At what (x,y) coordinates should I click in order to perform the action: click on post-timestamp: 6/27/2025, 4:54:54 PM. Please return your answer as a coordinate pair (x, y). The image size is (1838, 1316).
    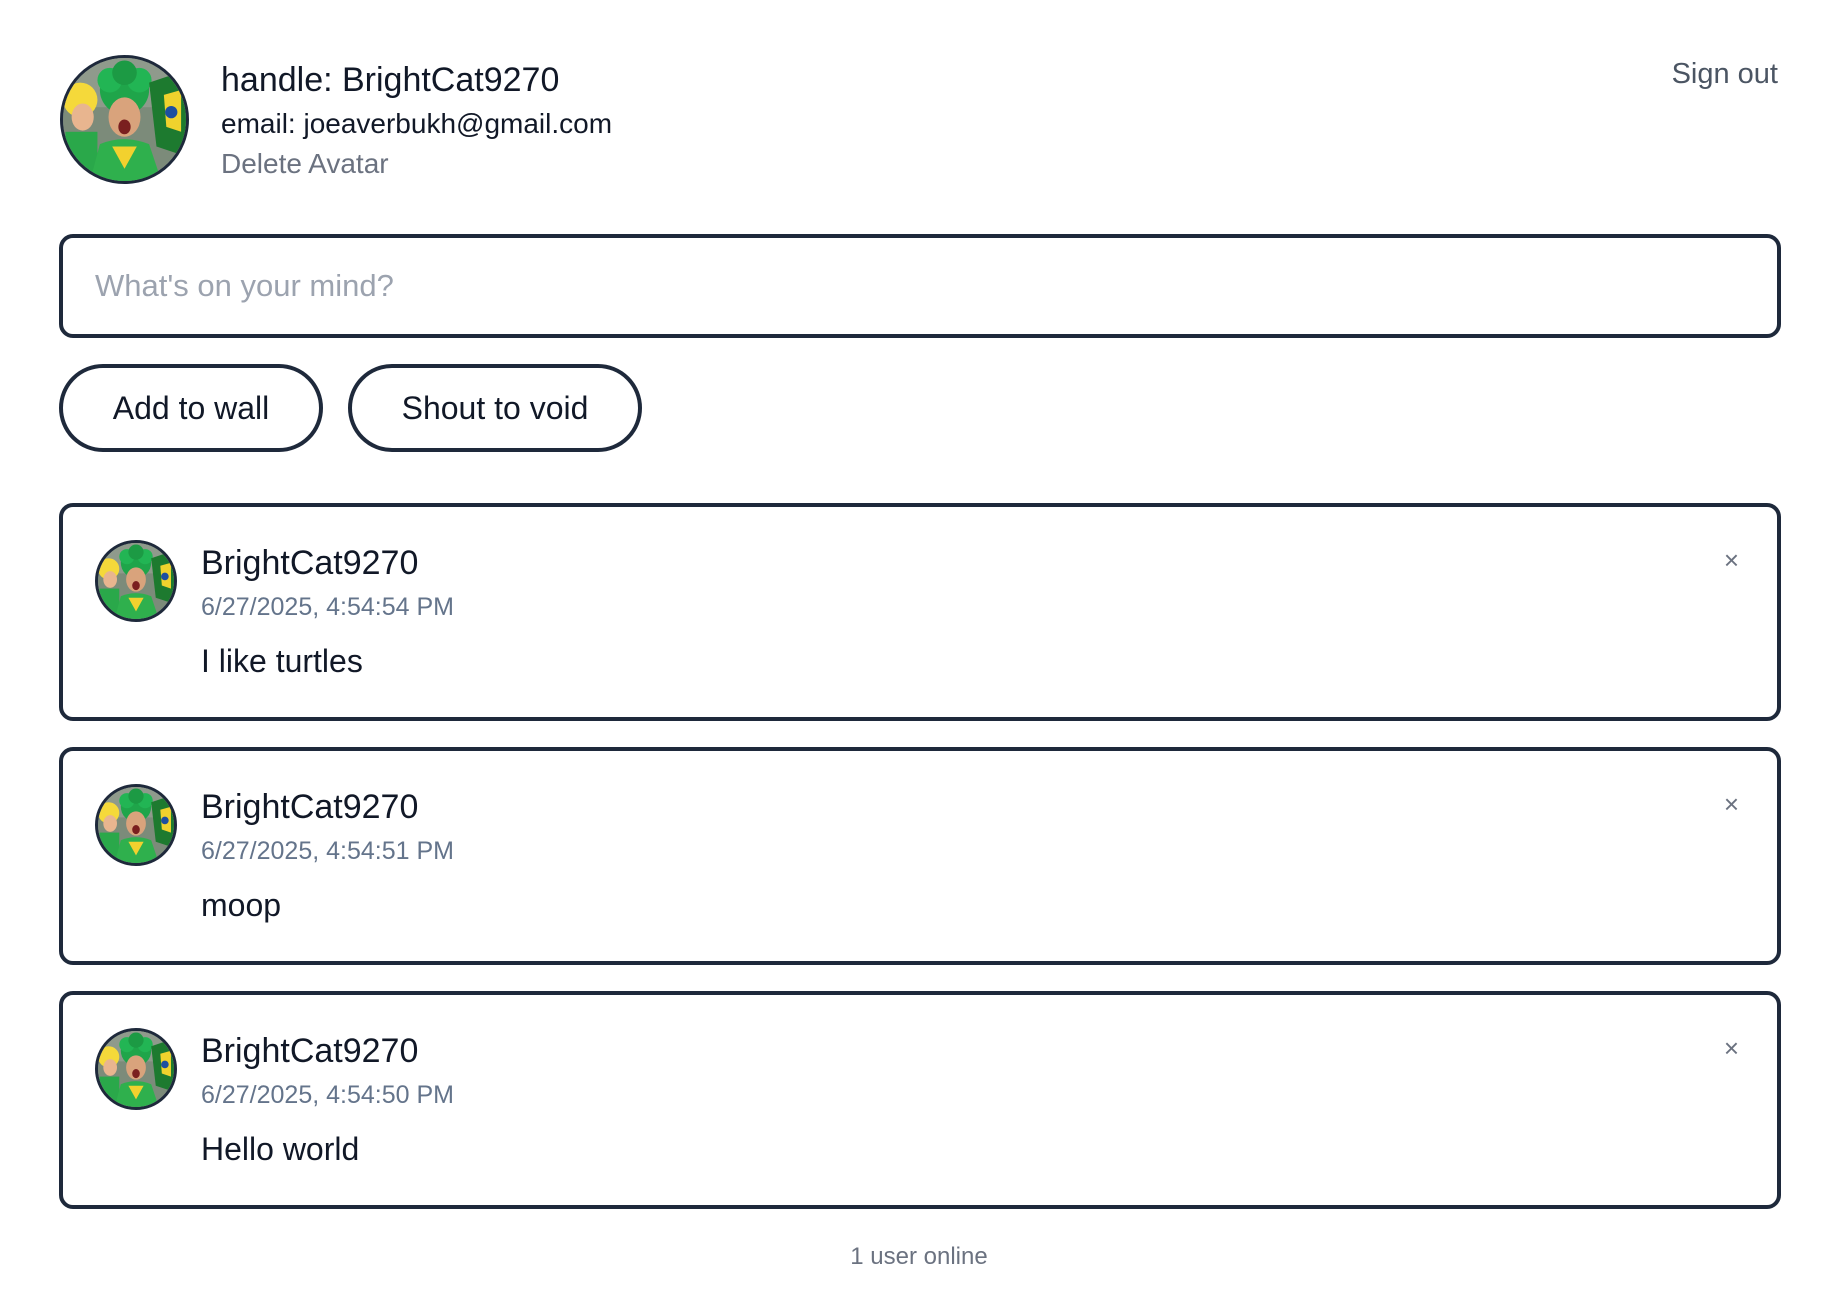
    Looking at the image, I should click on (327, 607).